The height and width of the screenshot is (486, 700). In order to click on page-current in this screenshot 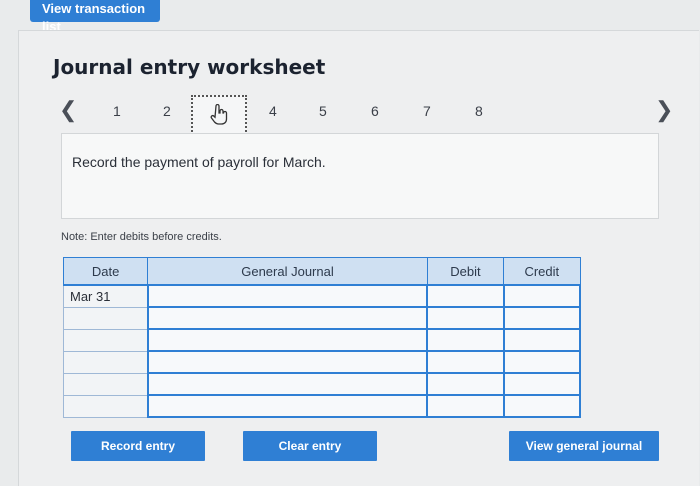, I will do `click(219, 115)`.